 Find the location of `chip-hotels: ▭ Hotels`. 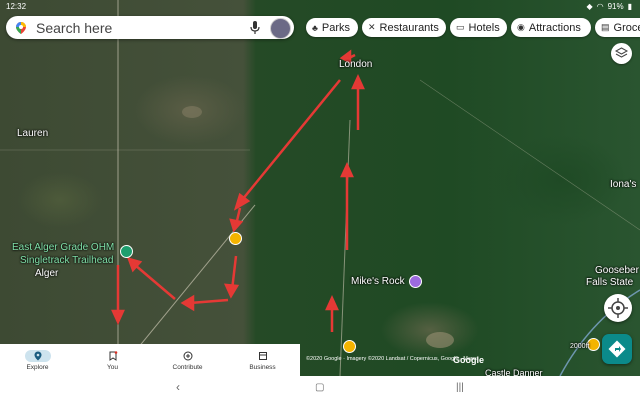

chip-hotels: ▭ Hotels is located at coordinates (478, 27).